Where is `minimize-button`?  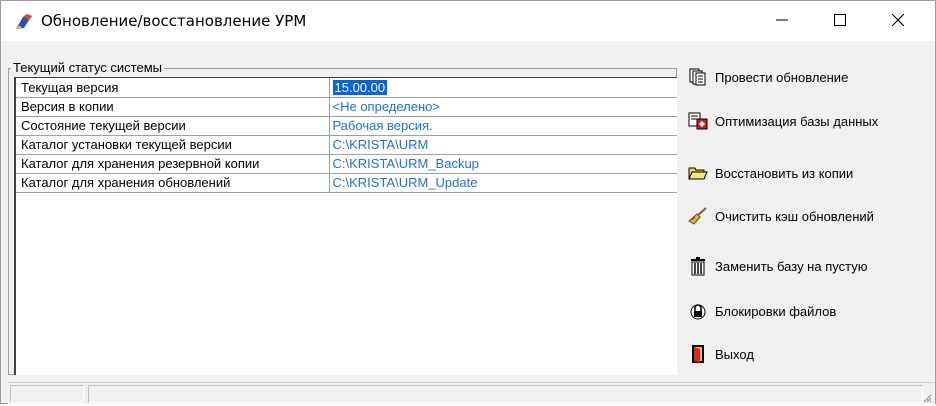 minimize-button is located at coordinates (782, 21).